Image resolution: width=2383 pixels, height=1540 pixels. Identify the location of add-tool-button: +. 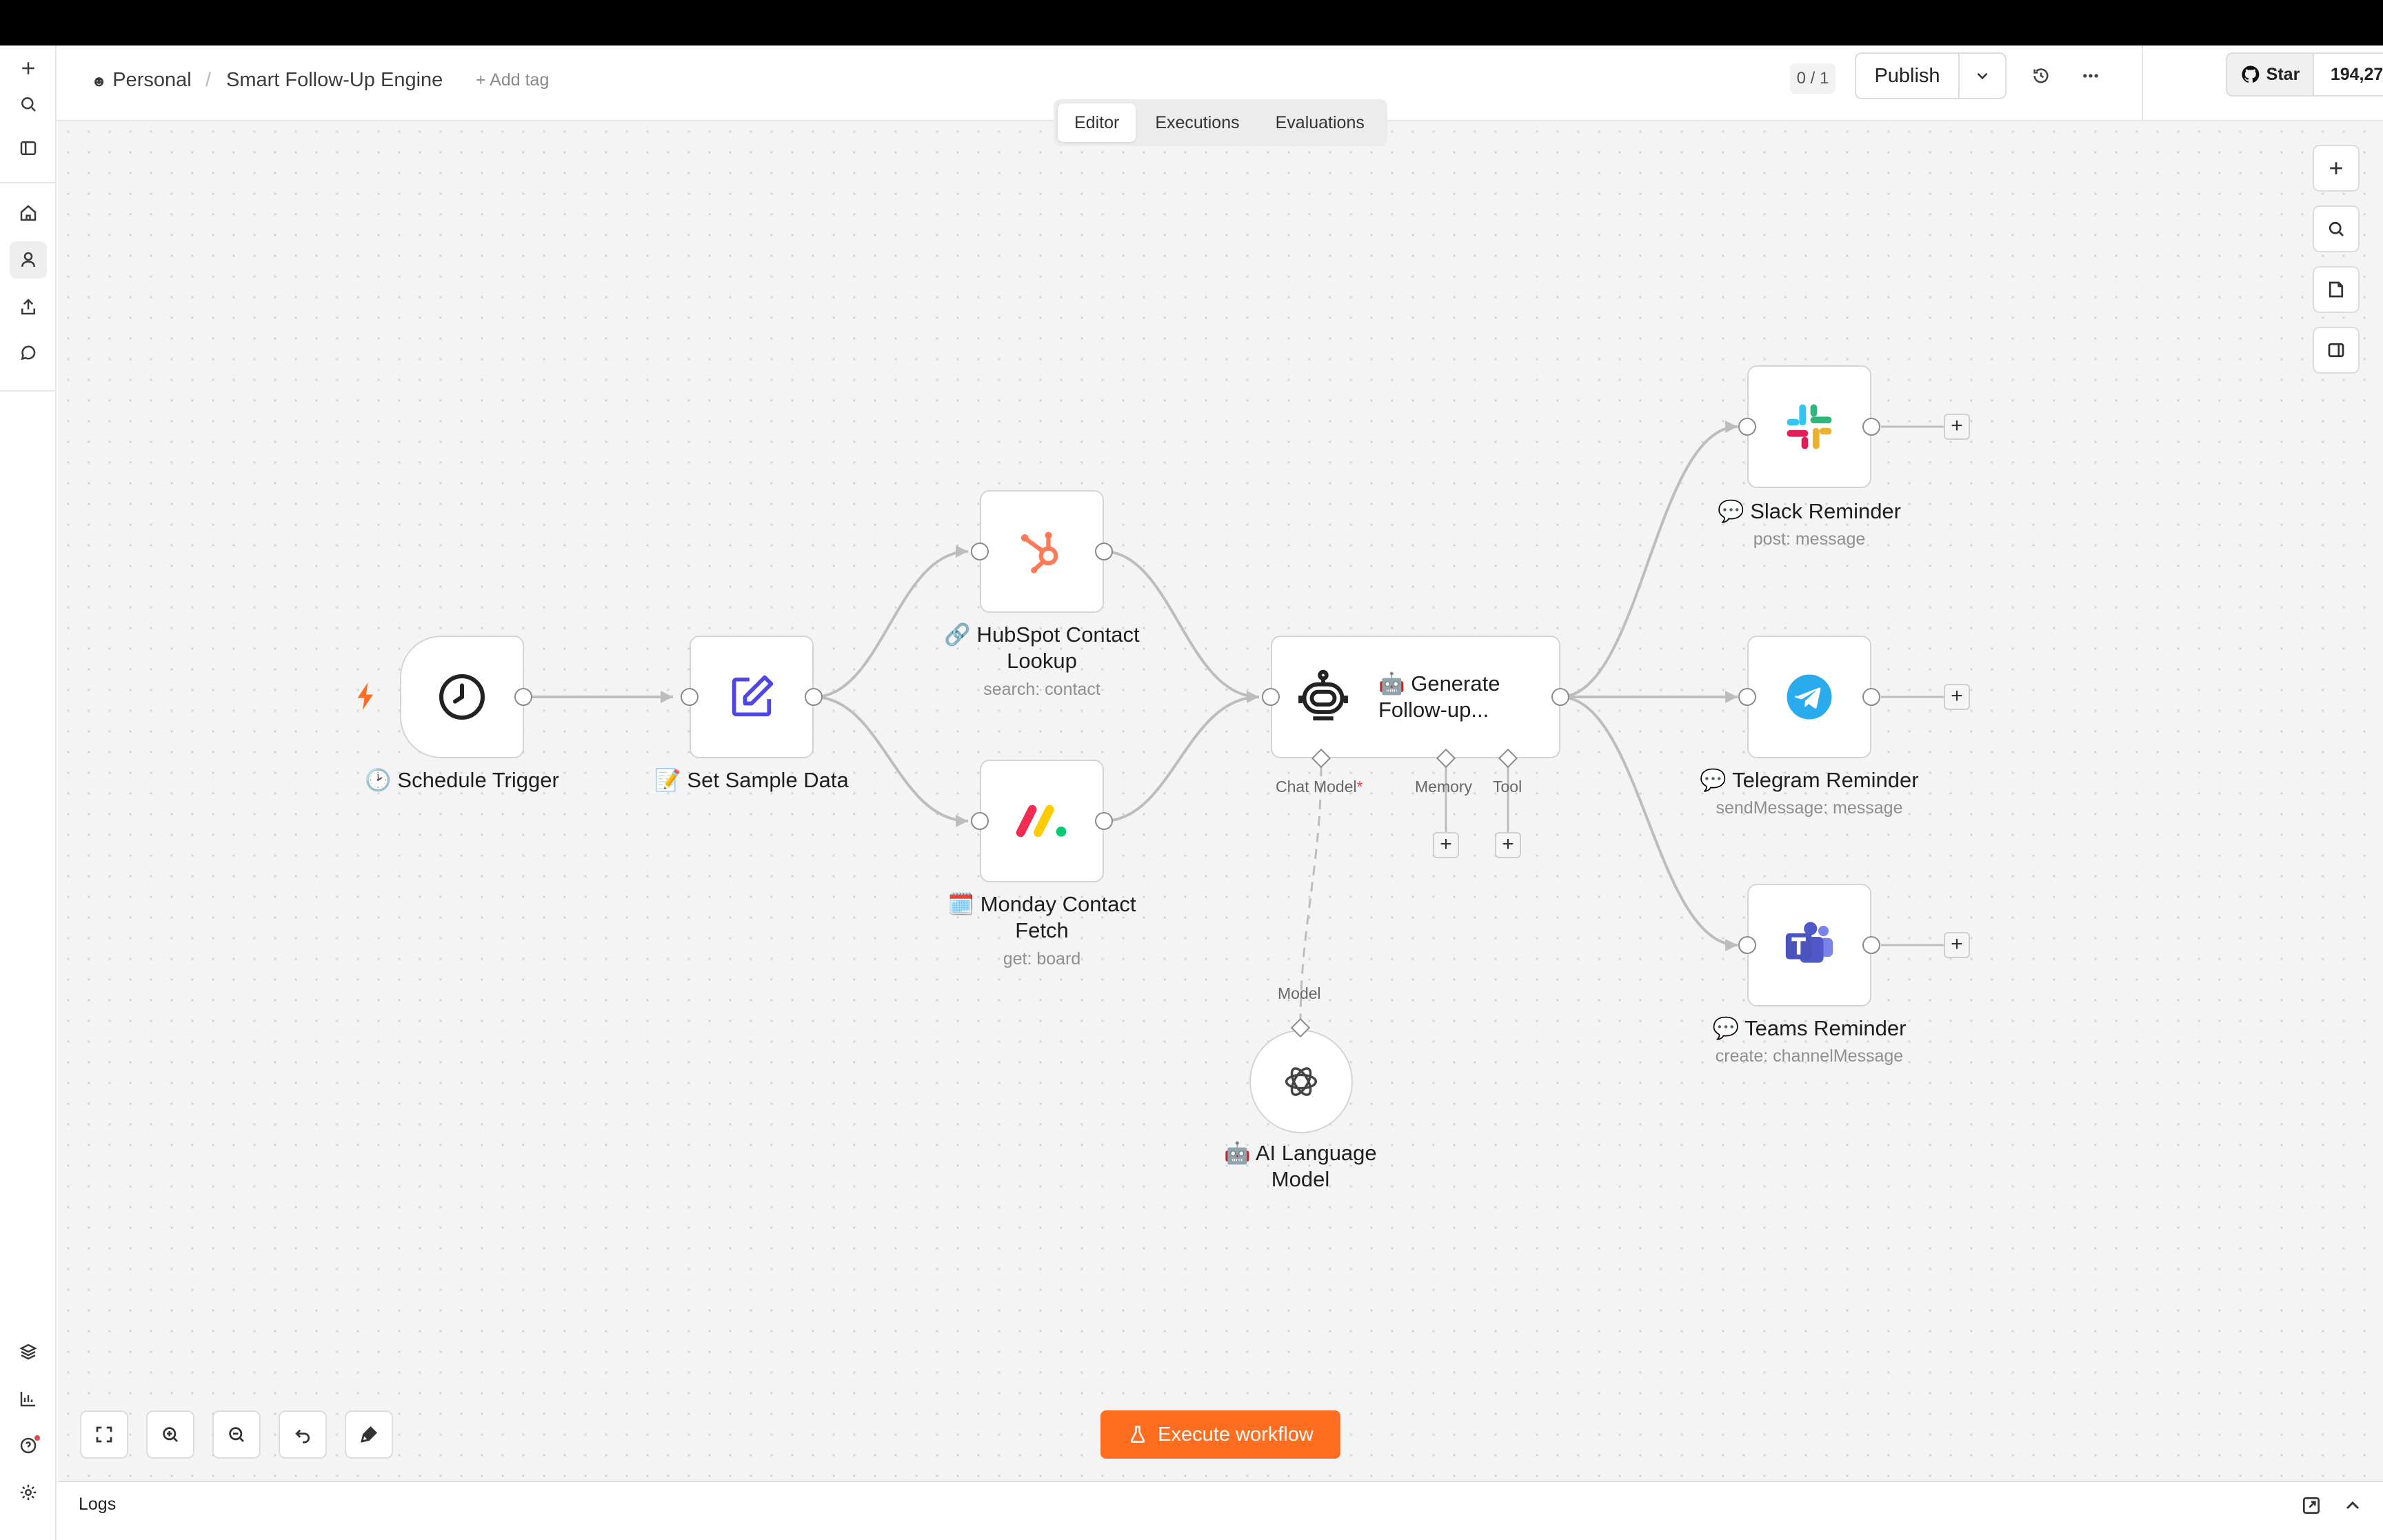
(1508, 845).